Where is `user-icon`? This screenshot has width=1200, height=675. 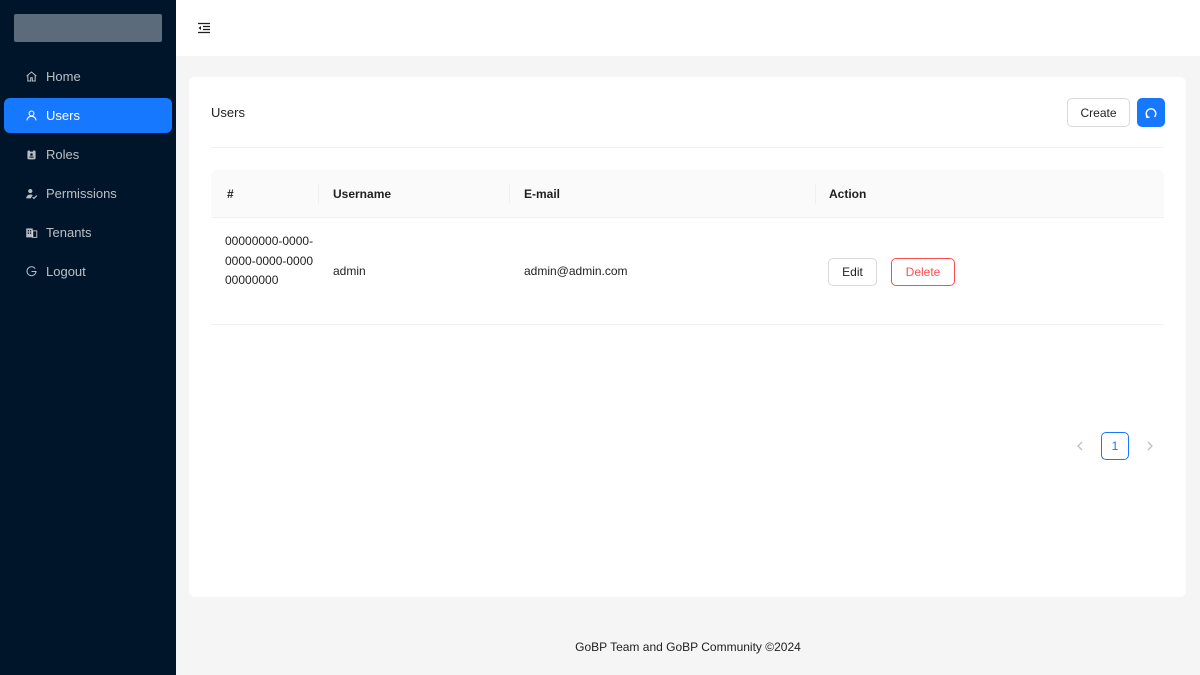
user-icon is located at coordinates (31, 116).